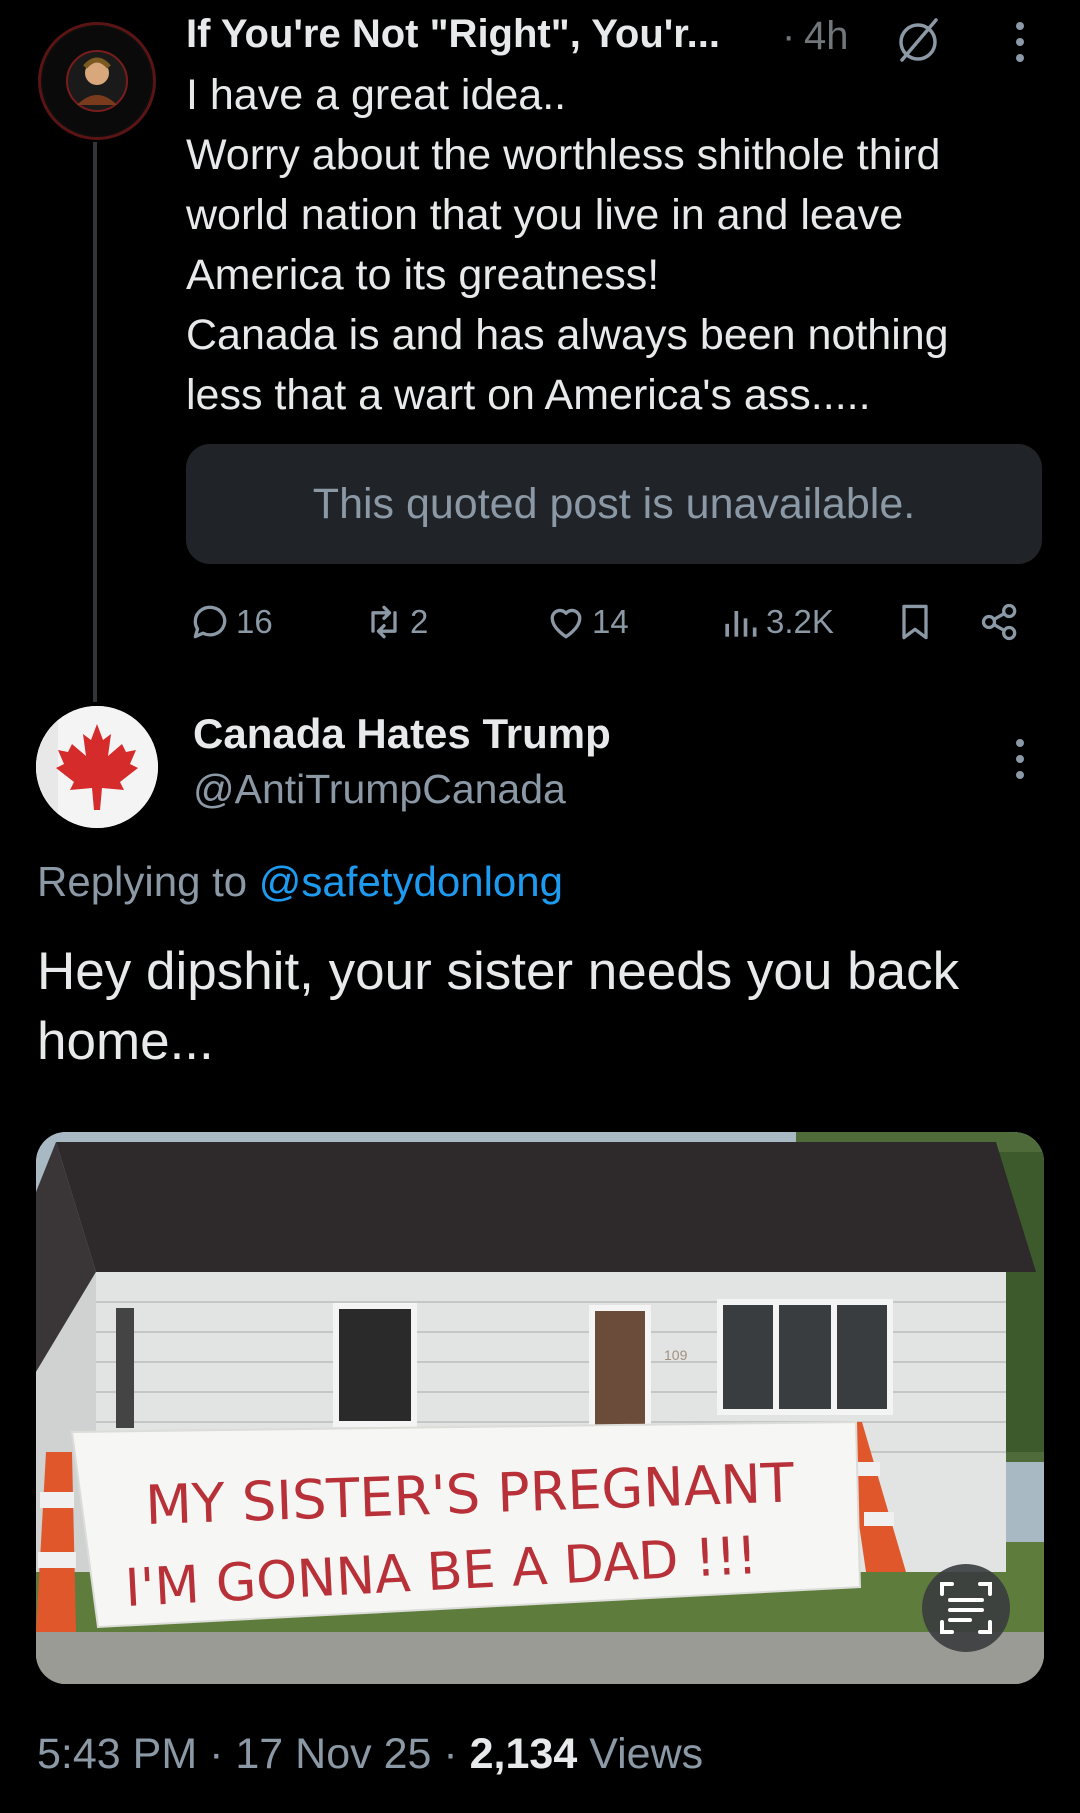 This screenshot has width=1080, height=1813. What do you see at coordinates (563, 155) in the screenshot?
I see `tweet-text-line: Worry about the worthless shithole third` at bounding box center [563, 155].